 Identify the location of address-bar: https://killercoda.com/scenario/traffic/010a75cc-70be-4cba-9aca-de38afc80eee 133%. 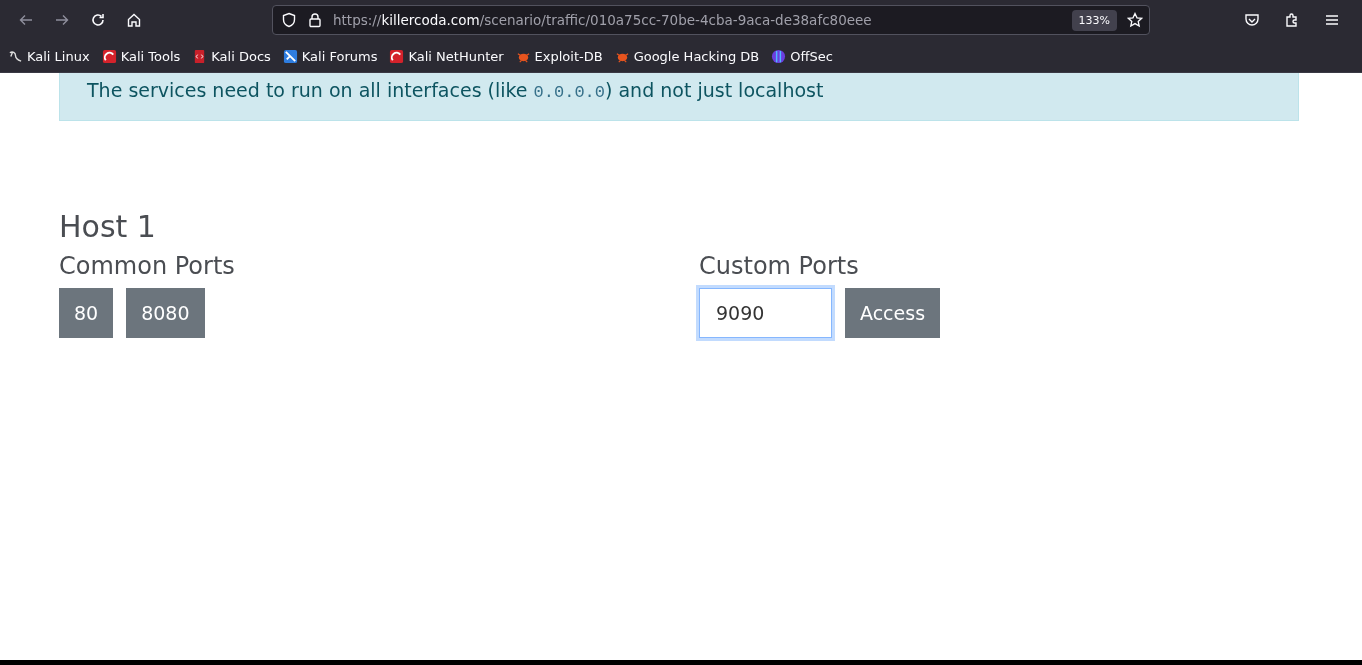
(711, 20).